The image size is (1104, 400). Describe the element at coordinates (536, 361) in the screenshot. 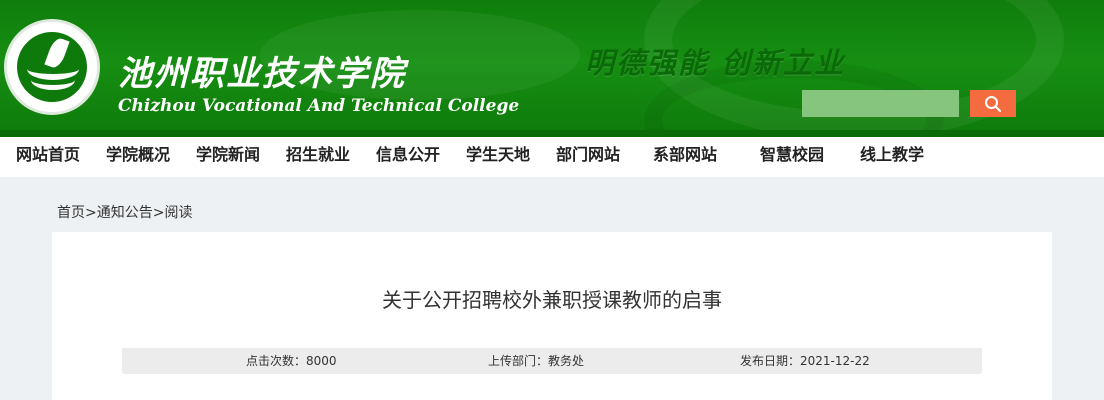

I see `upload-department: 上传部门：教务处` at that location.